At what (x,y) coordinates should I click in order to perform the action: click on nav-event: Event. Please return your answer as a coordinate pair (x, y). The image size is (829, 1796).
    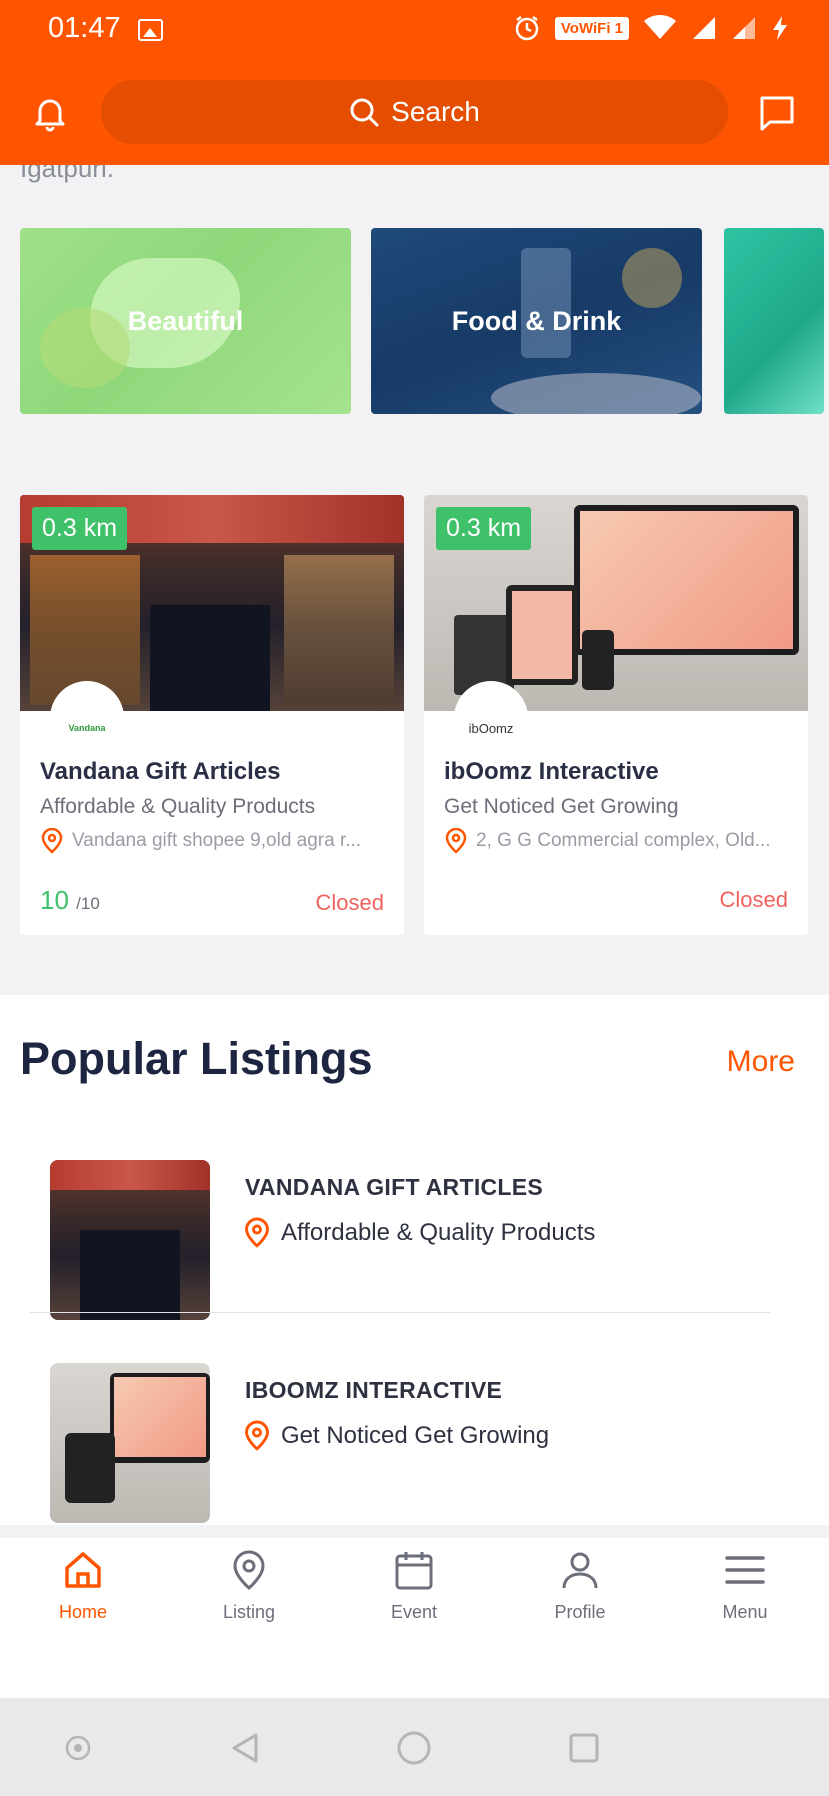
    Looking at the image, I should click on (414, 1585).